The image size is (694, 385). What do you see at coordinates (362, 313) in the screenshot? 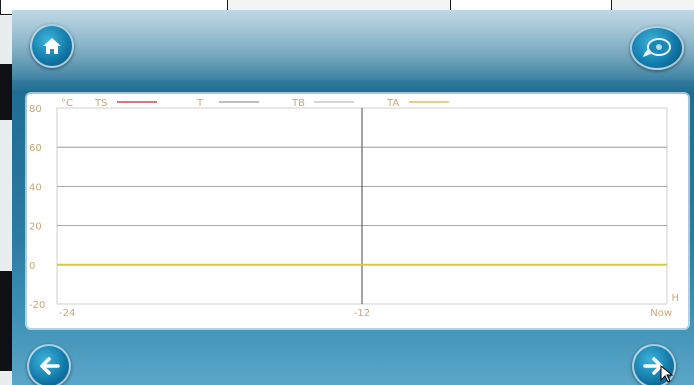
I see `x-tick-label: -12` at bounding box center [362, 313].